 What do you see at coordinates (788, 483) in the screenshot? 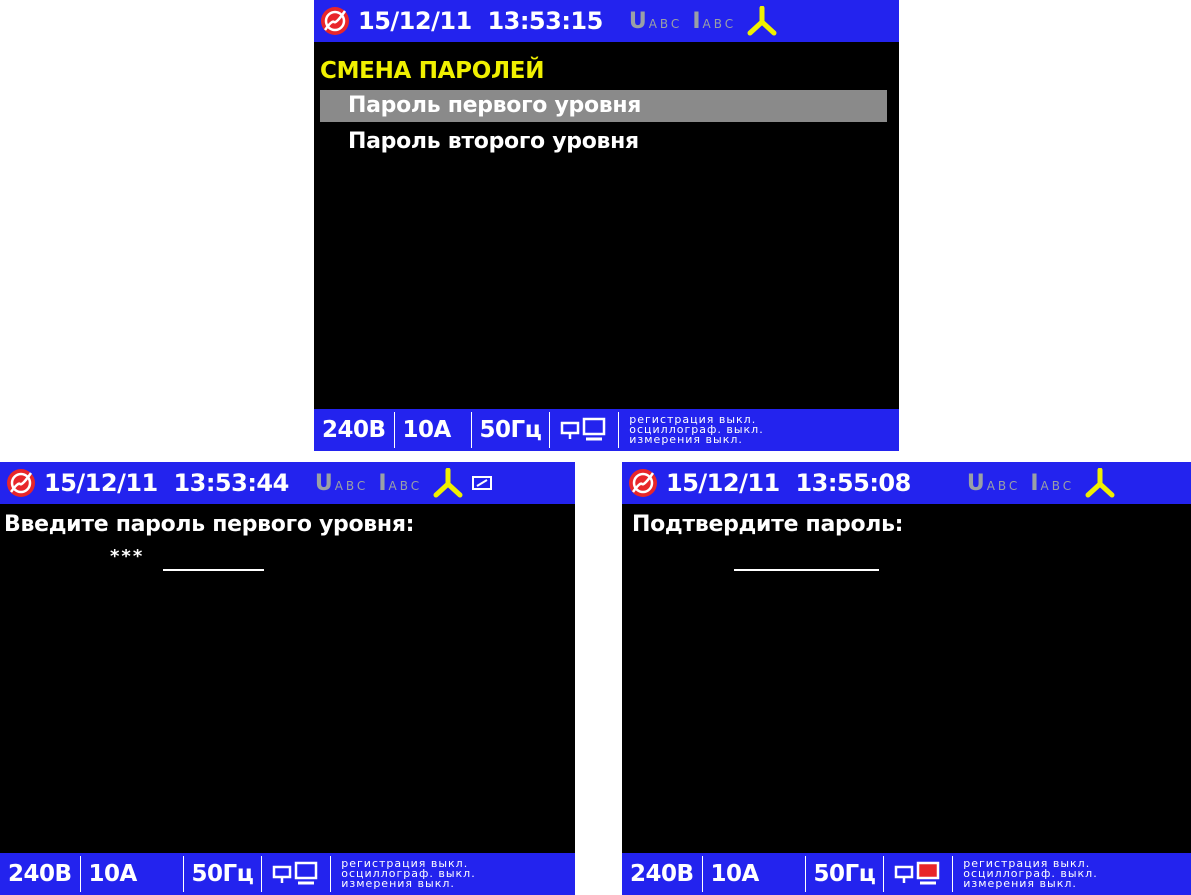
I see `datetime: 15/12/11 13:55:08` at bounding box center [788, 483].